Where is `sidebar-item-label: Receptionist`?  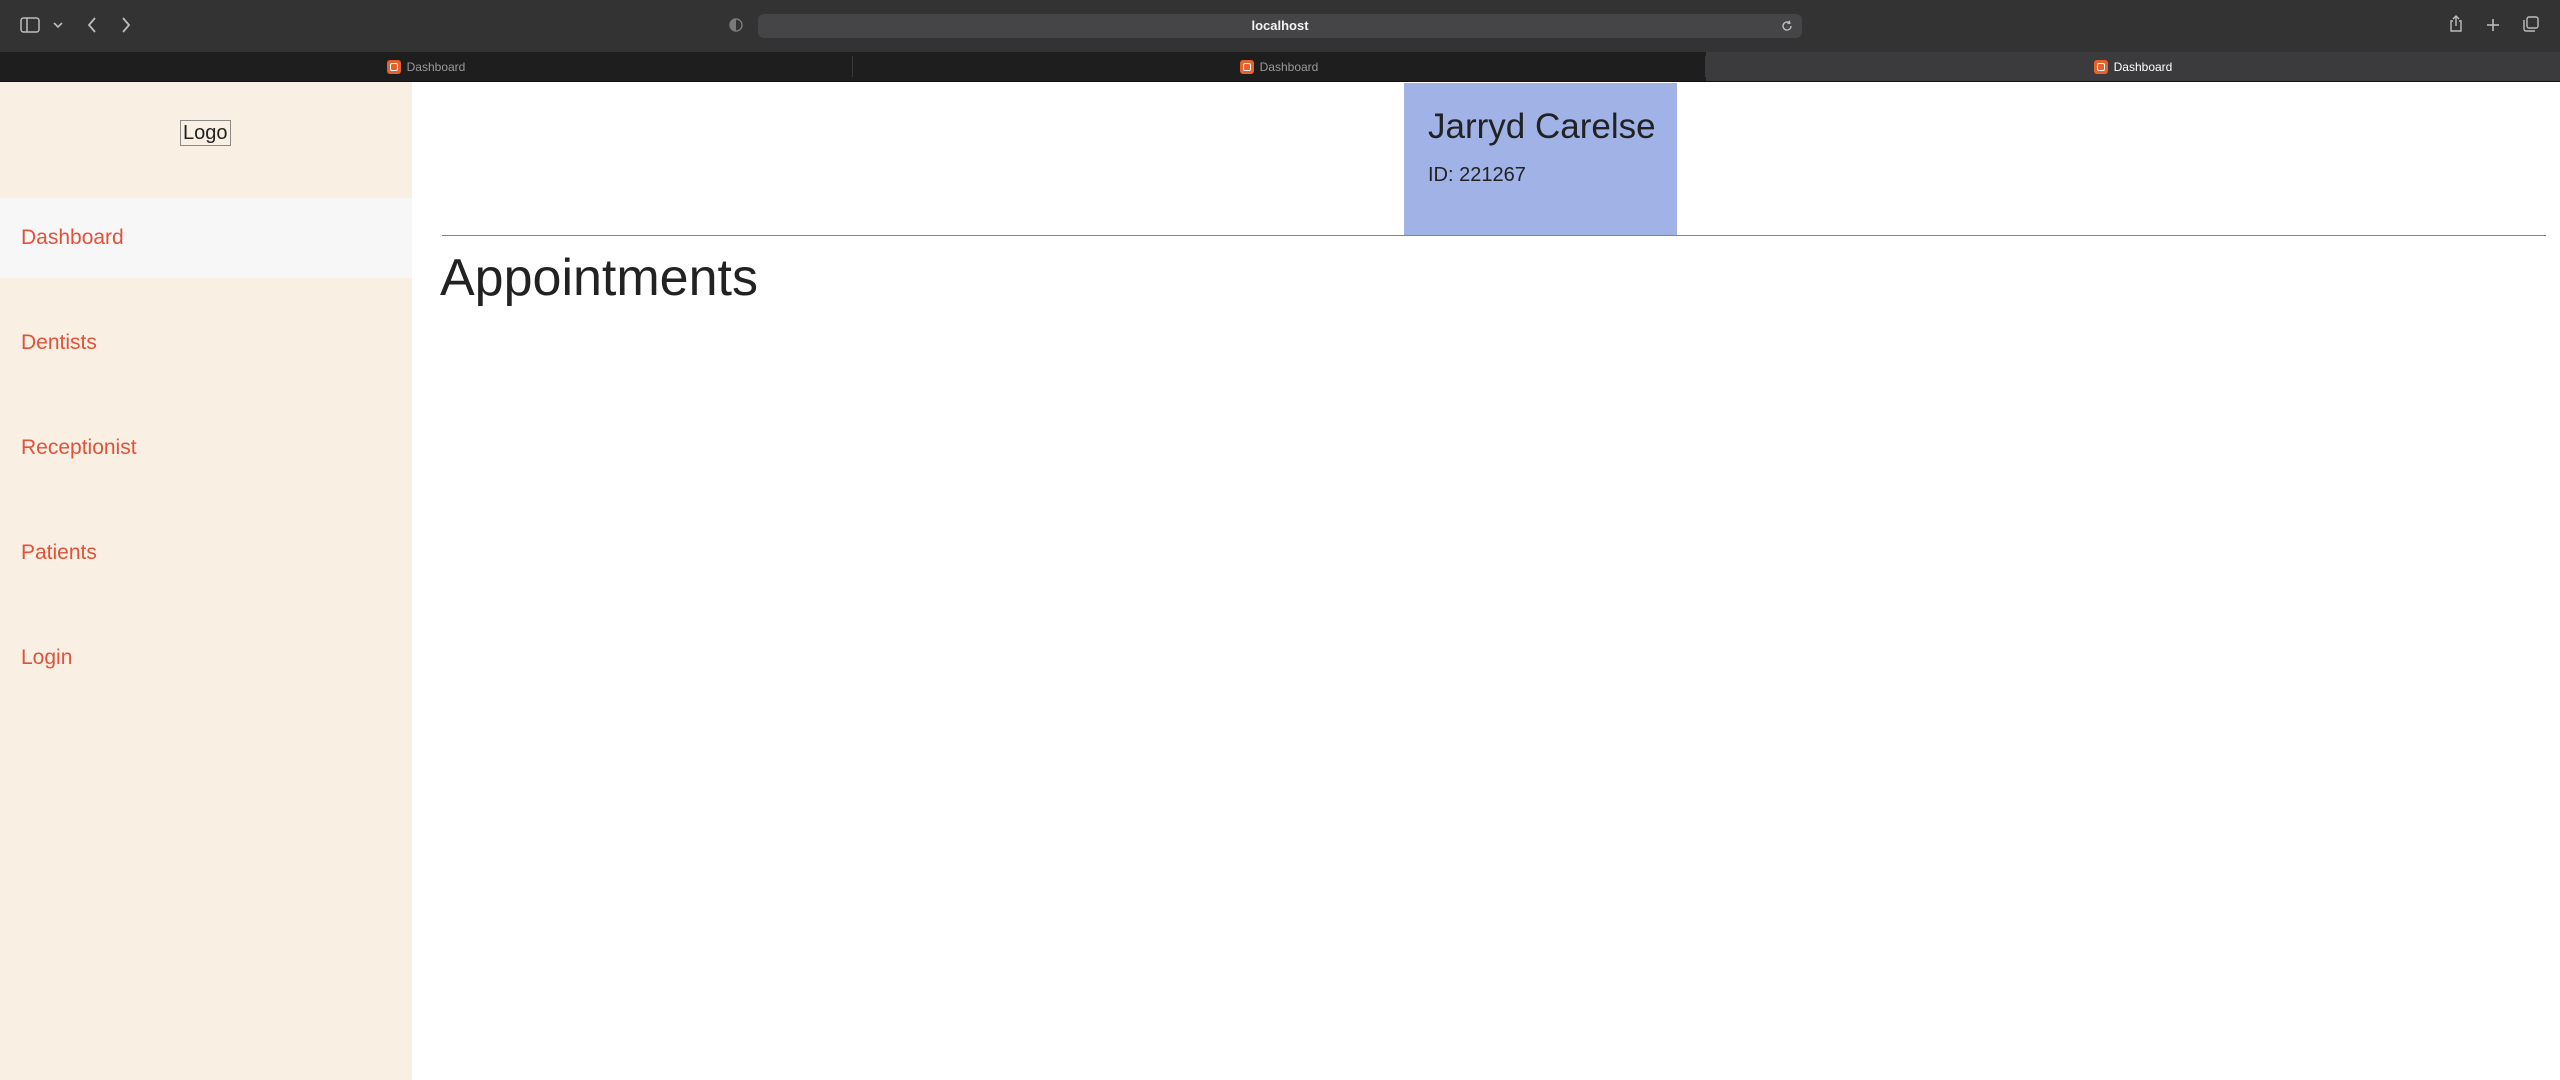
sidebar-item-label: Receptionist is located at coordinates (79, 447).